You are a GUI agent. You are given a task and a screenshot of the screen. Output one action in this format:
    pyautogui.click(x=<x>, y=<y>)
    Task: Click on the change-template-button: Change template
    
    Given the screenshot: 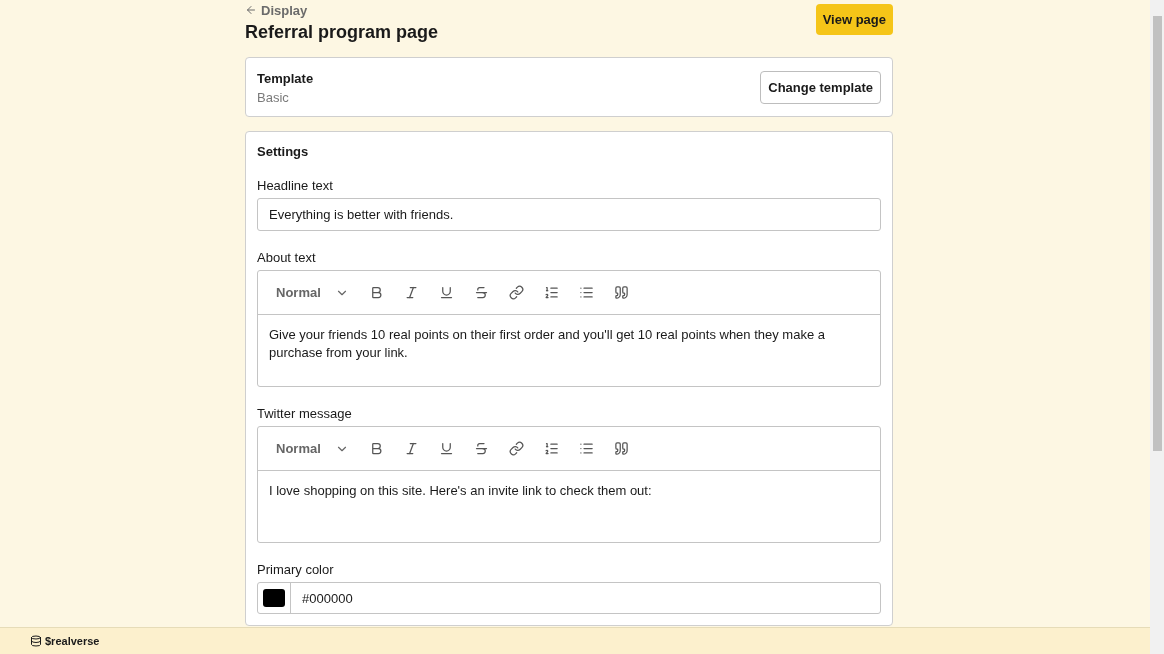 What is the action you would take?
    pyautogui.click(x=820, y=87)
    